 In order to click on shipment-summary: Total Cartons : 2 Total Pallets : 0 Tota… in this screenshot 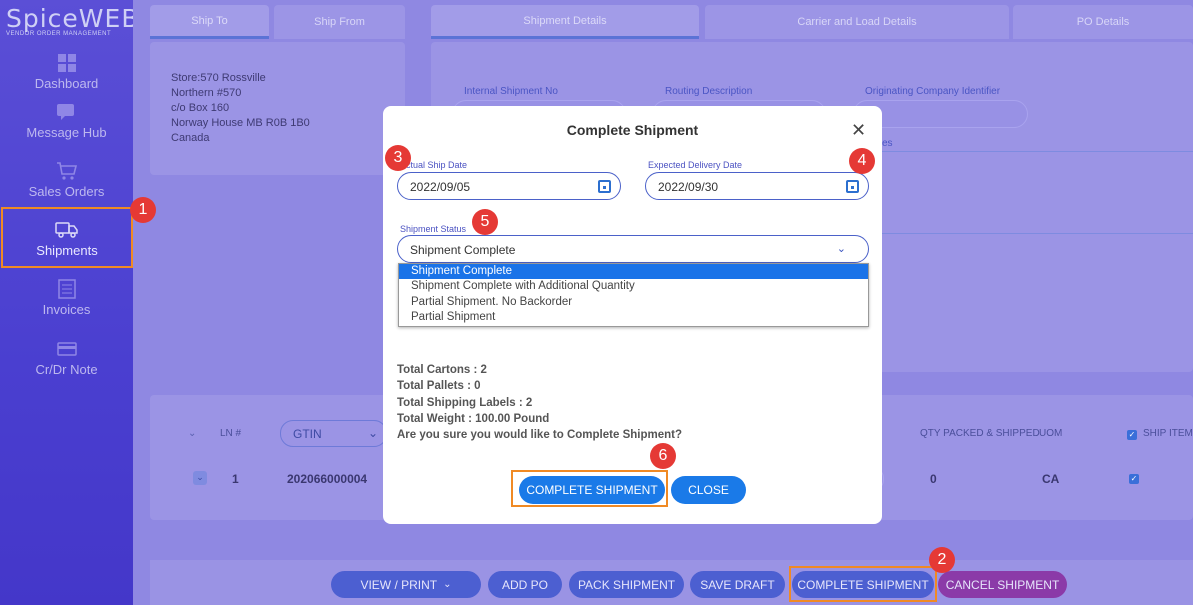, I will do `click(539, 402)`.